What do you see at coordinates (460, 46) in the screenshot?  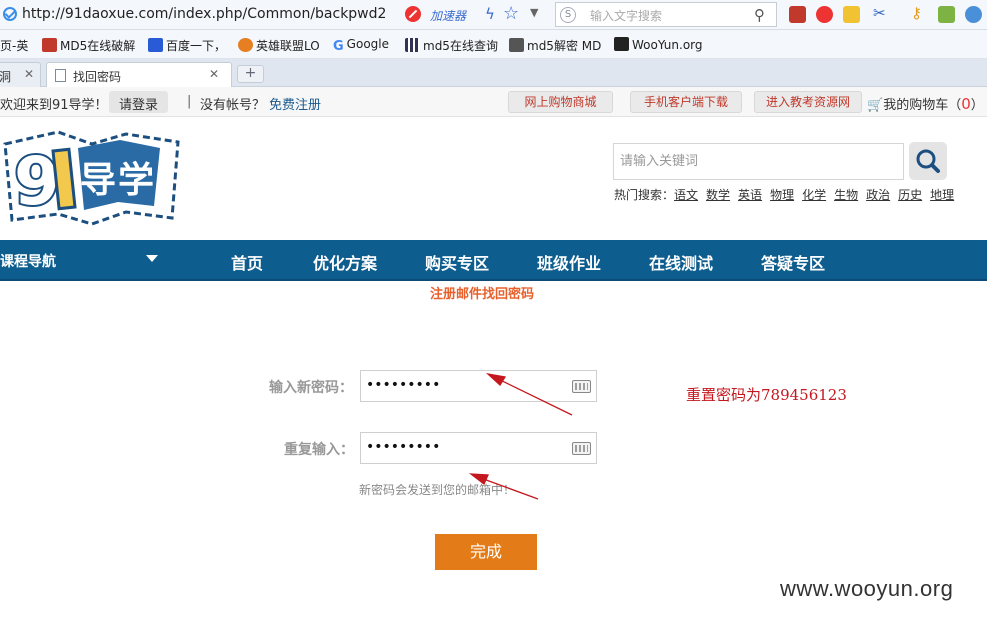 I see `bookmark-label: md5在线查询` at bounding box center [460, 46].